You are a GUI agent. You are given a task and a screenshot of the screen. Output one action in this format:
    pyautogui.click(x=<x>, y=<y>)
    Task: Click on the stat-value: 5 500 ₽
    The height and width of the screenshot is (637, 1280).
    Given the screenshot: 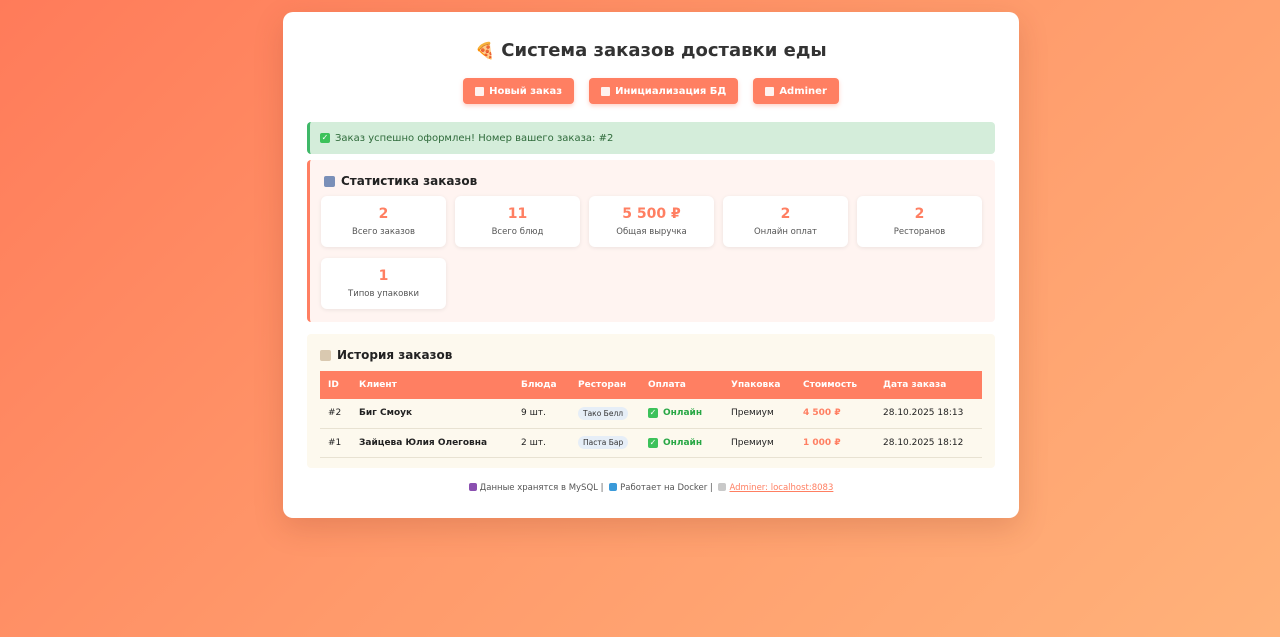 What is the action you would take?
    pyautogui.click(x=651, y=214)
    